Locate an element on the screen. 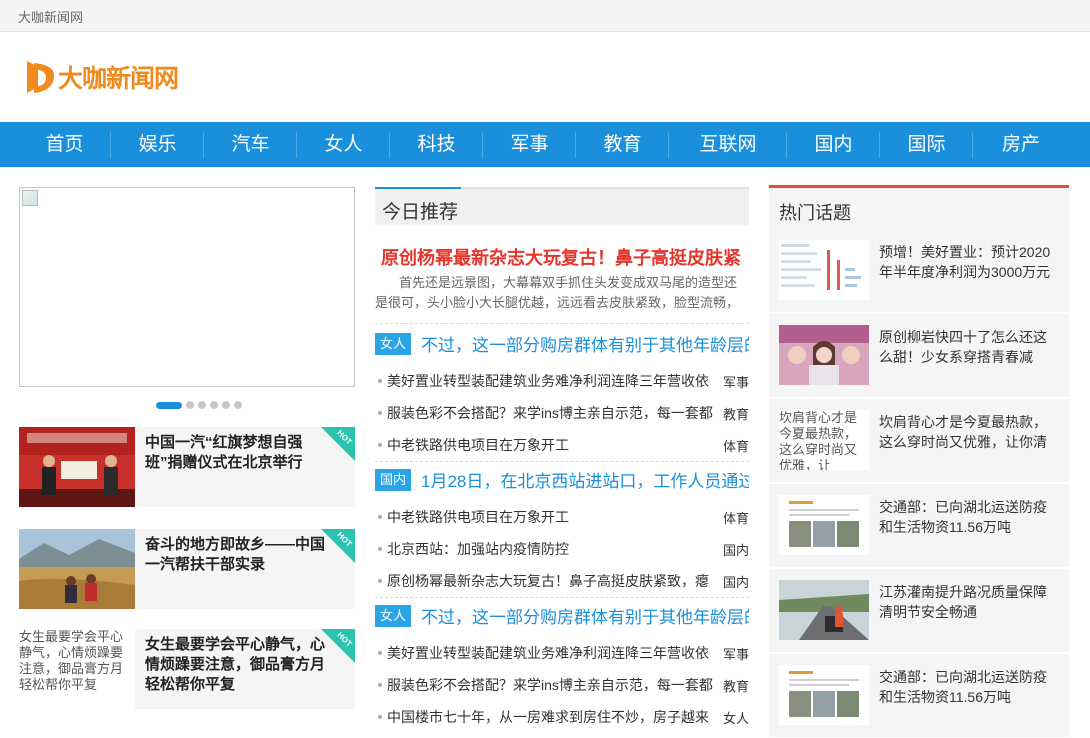 The width and height of the screenshot is (1090, 738). site-name: 大咖新闻网 is located at coordinates (50, 16).